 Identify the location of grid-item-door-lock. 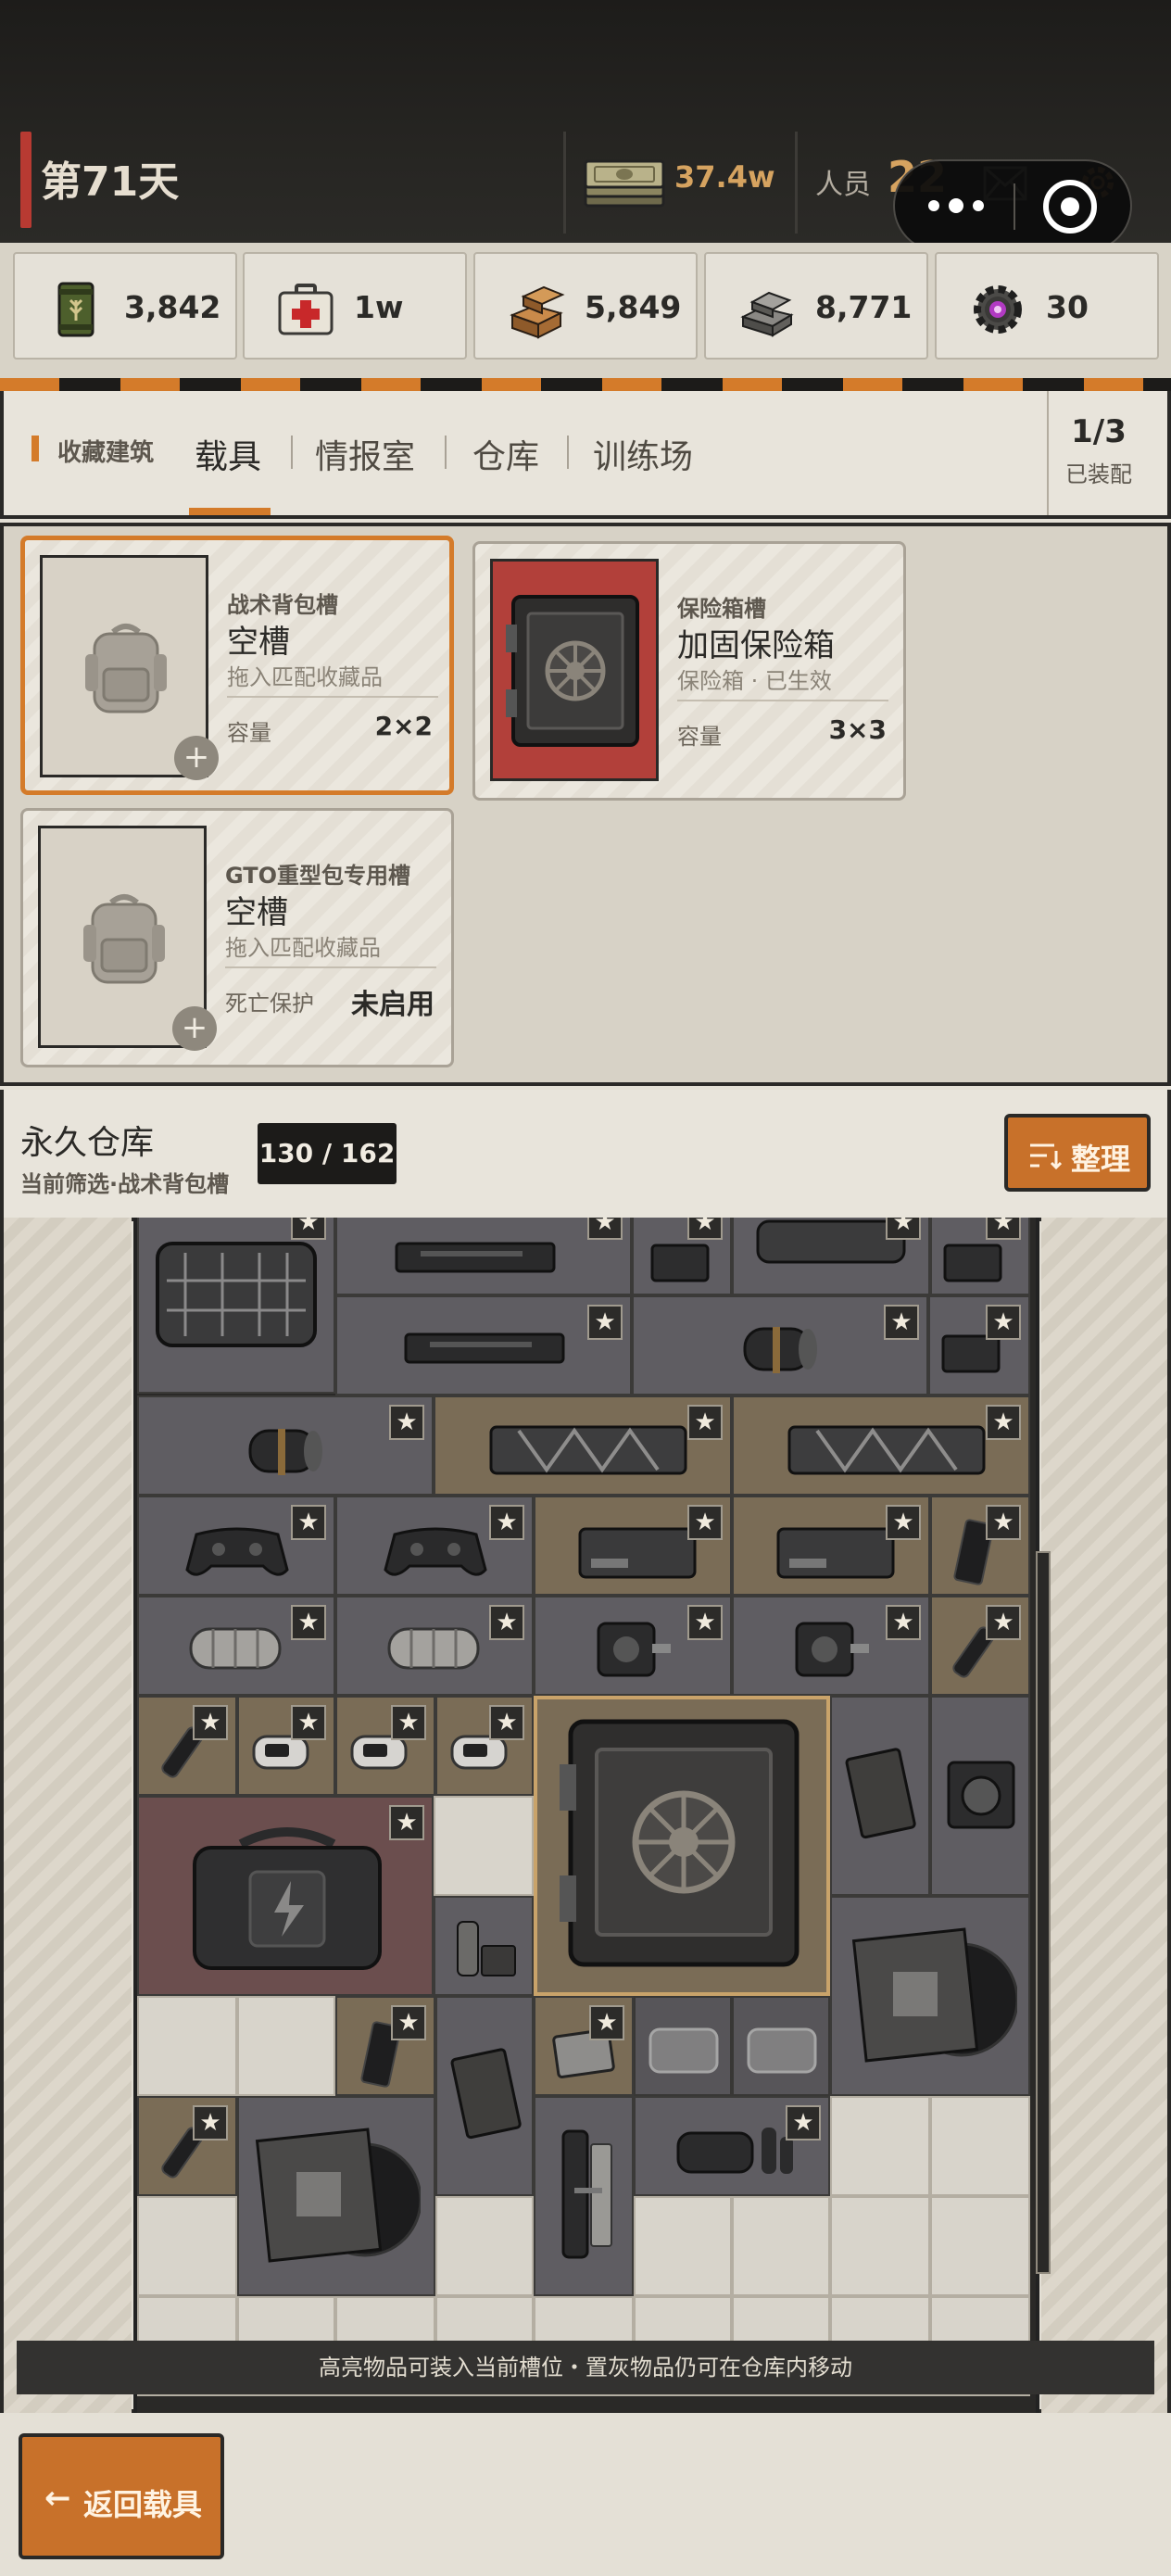
(584, 2196).